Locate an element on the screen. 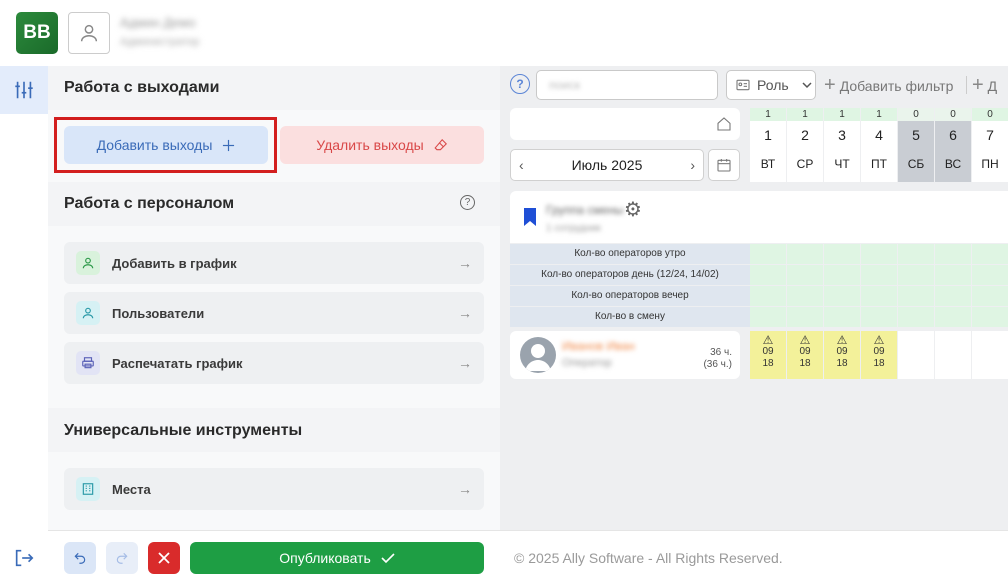  month-selector: ‹ Июль 2025 › is located at coordinates (607, 165).